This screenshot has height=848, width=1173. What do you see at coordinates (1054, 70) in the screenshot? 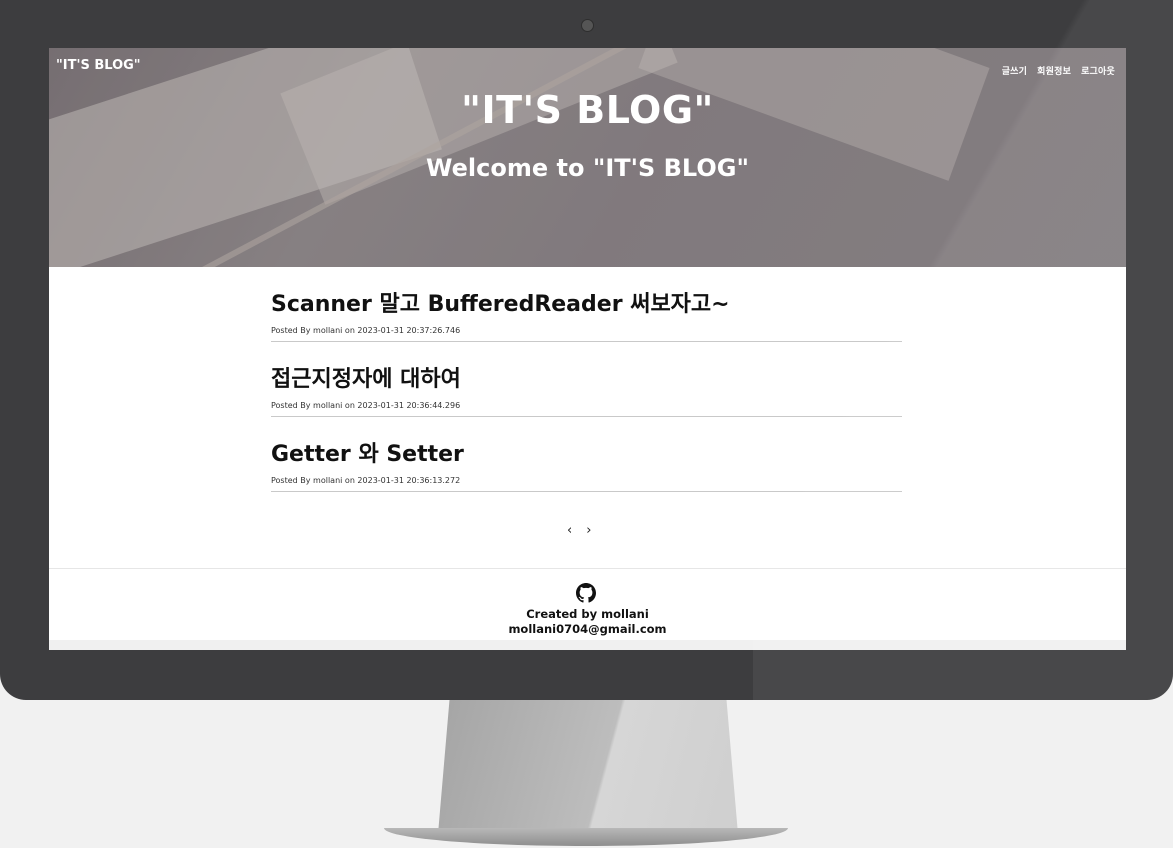
I see `nav-profile-link: 회원정보` at bounding box center [1054, 70].